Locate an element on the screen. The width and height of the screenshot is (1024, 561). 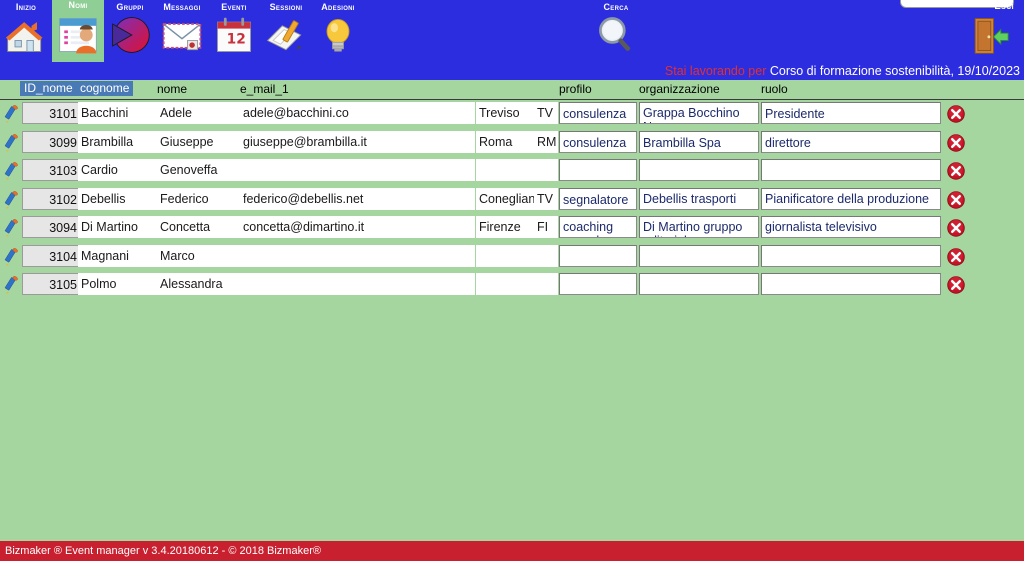
cell-id: 3102 is located at coordinates (52, 198).